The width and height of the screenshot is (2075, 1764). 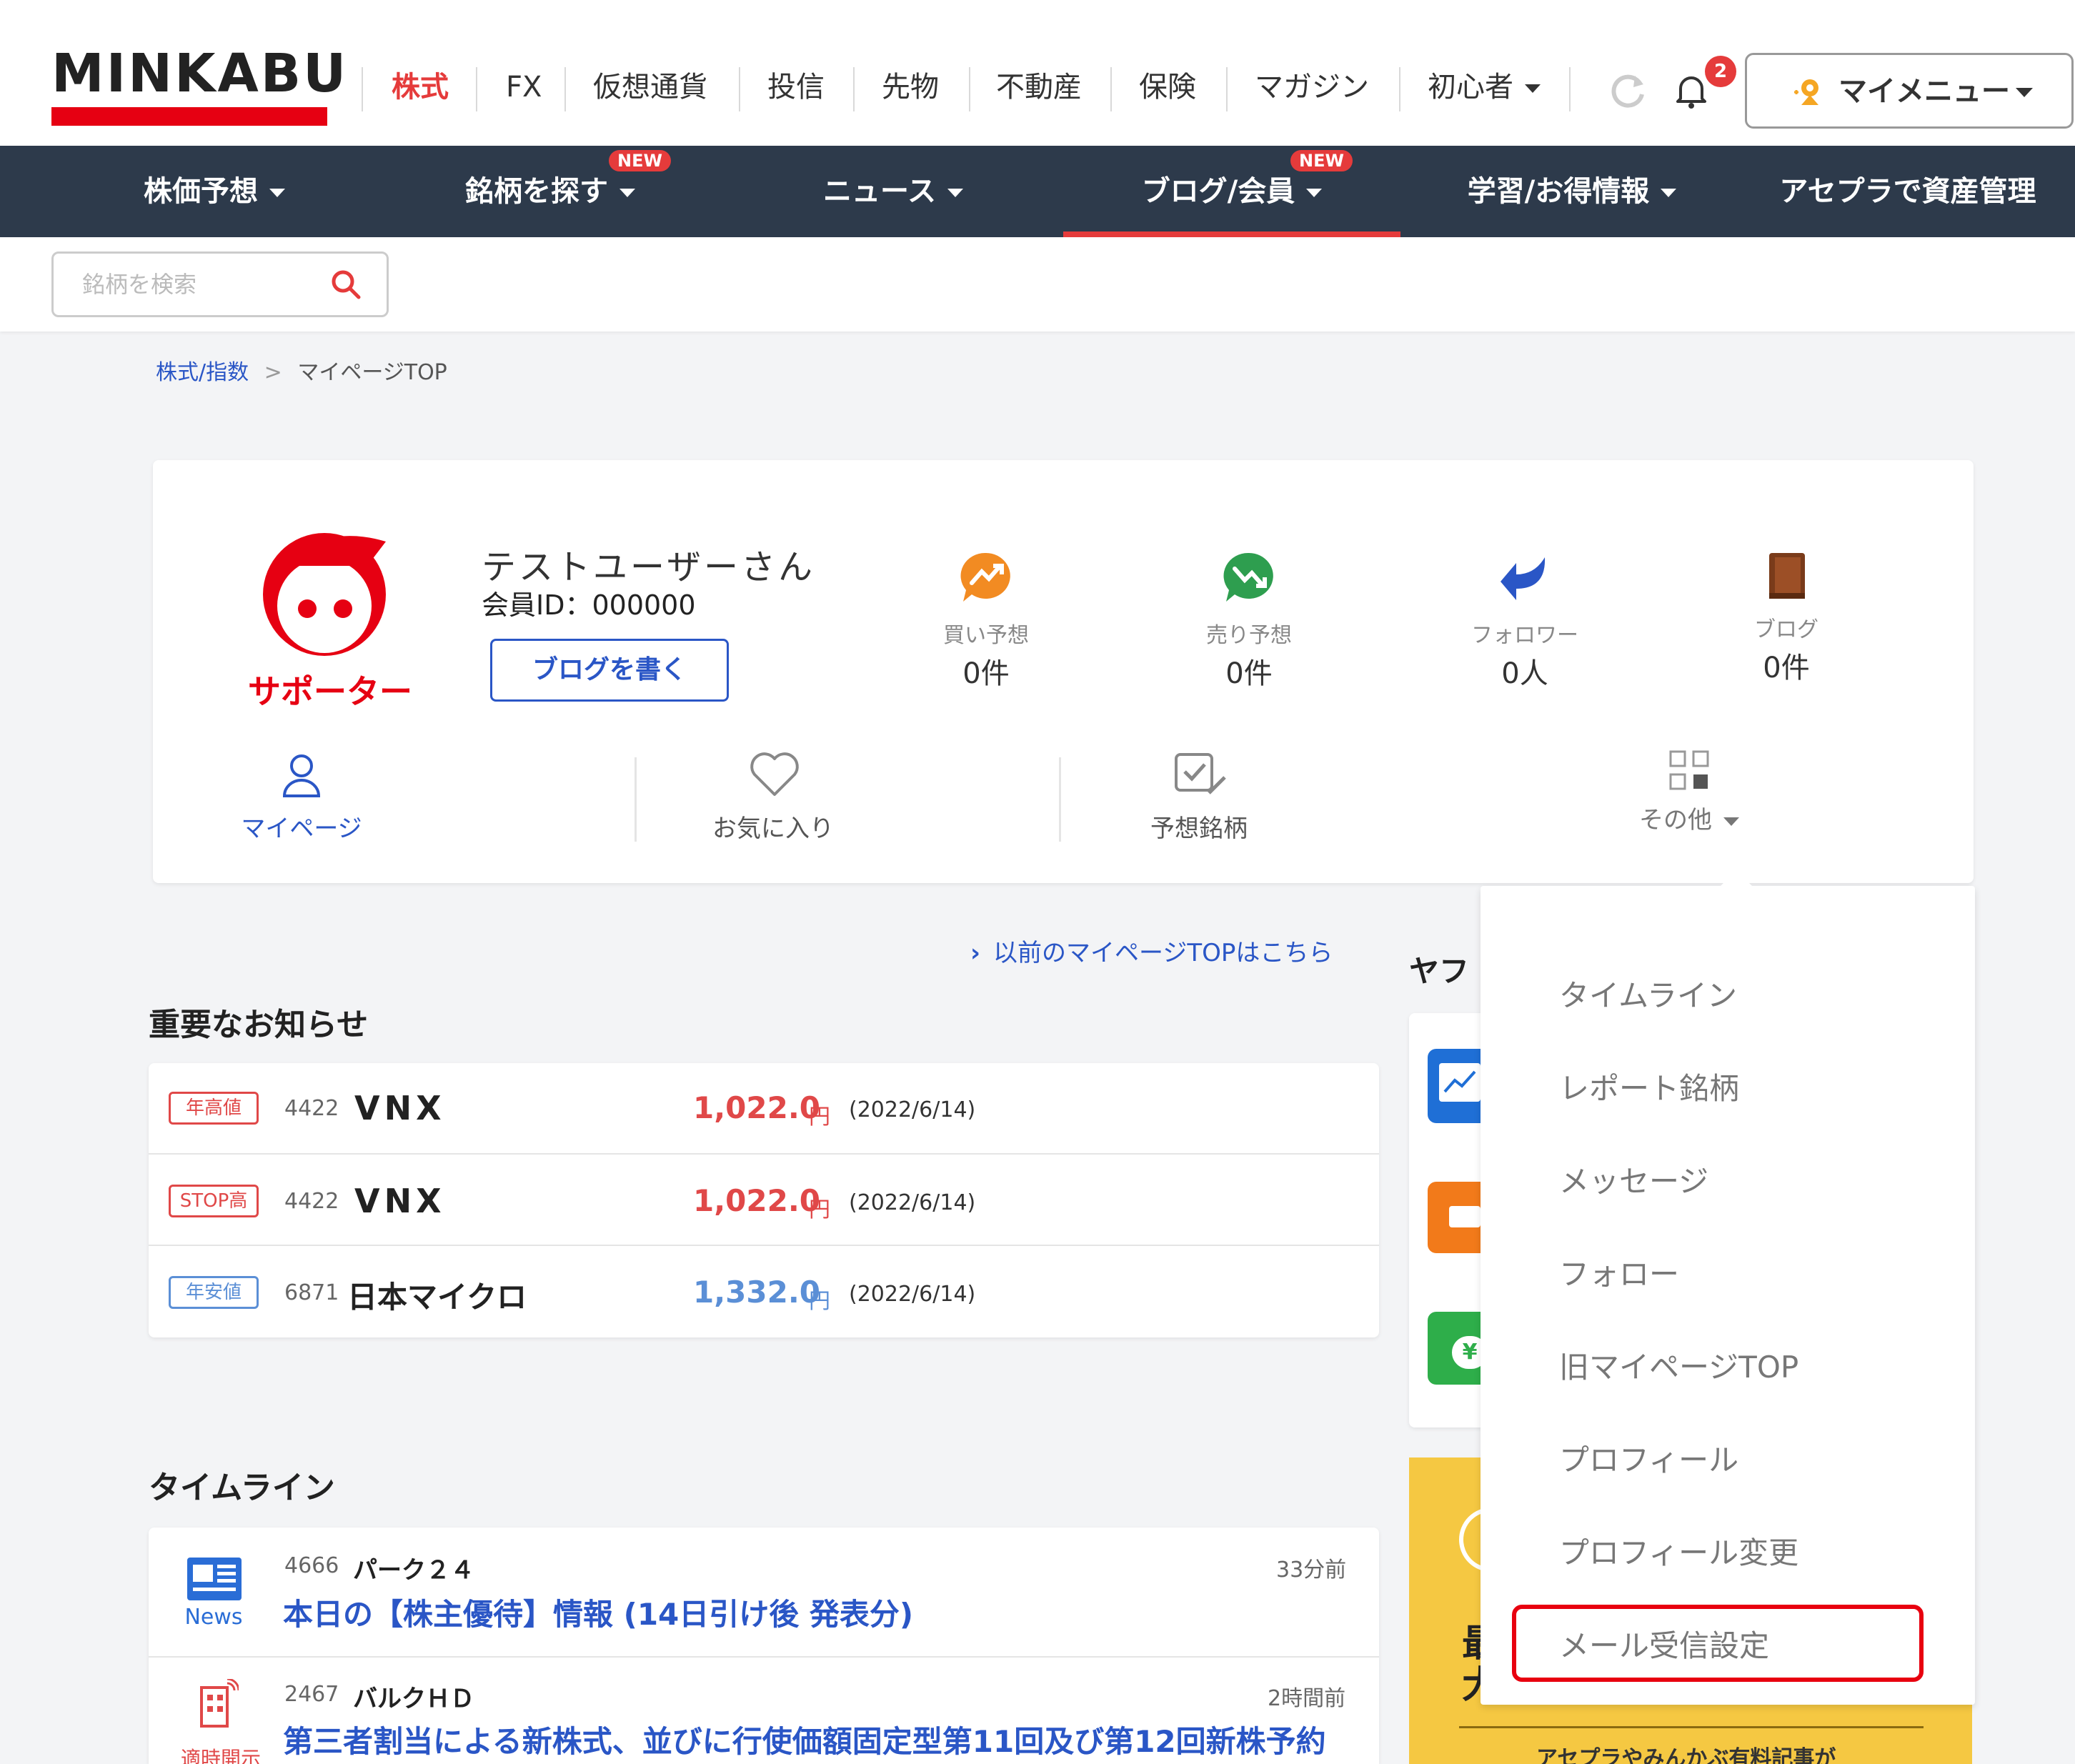 I want to click on menu-item-edit-profile: プロフィール変更, so click(x=1678, y=1551).